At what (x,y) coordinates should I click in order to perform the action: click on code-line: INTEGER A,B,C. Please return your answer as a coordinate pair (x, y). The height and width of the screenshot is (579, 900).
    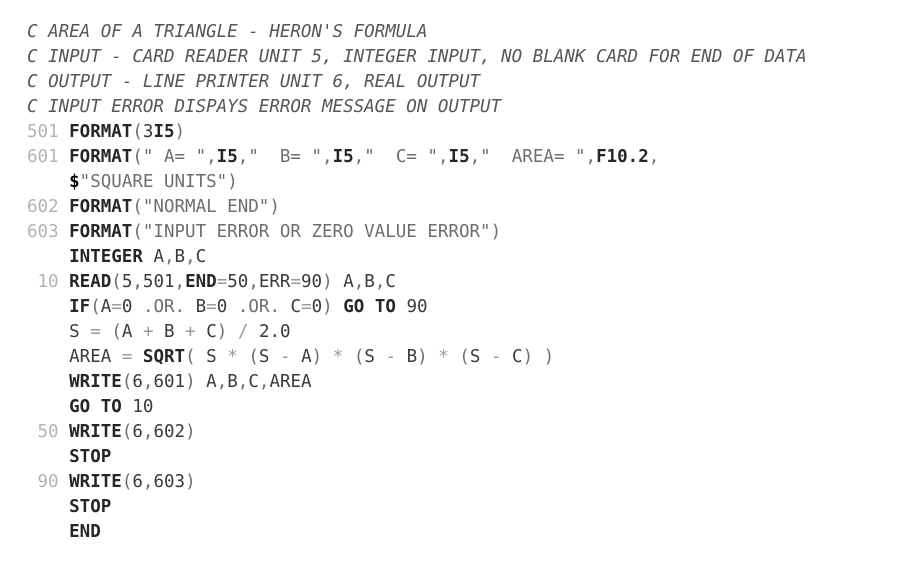
    Looking at the image, I should click on (450, 257).